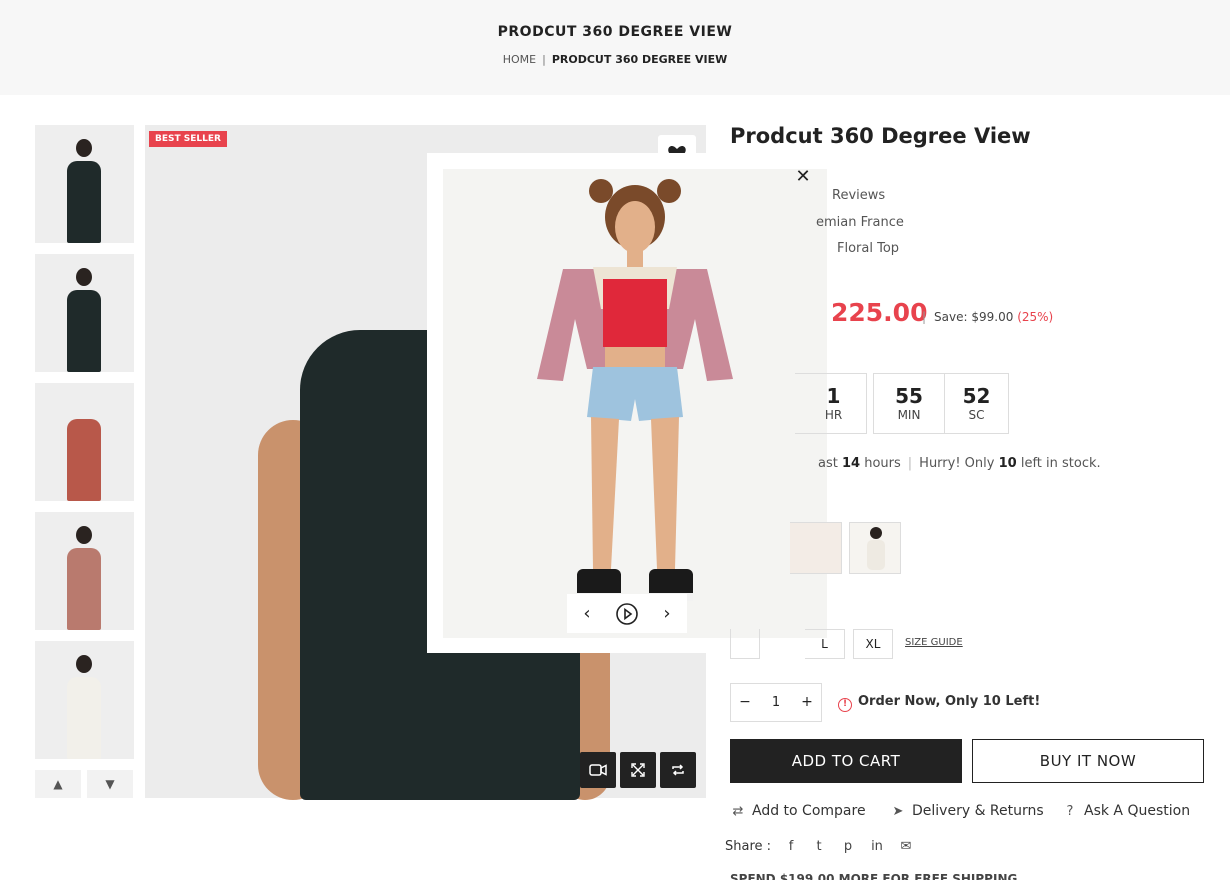 The image size is (1230, 880). I want to click on timer-minutes-unit: MIN, so click(909, 415).